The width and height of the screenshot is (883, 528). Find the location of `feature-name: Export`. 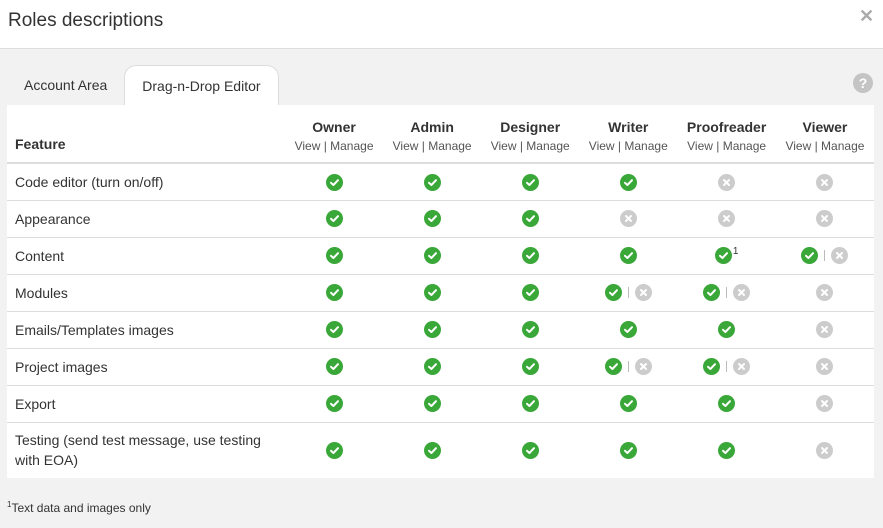

feature-name: Export is located at coordinates (35, 403).